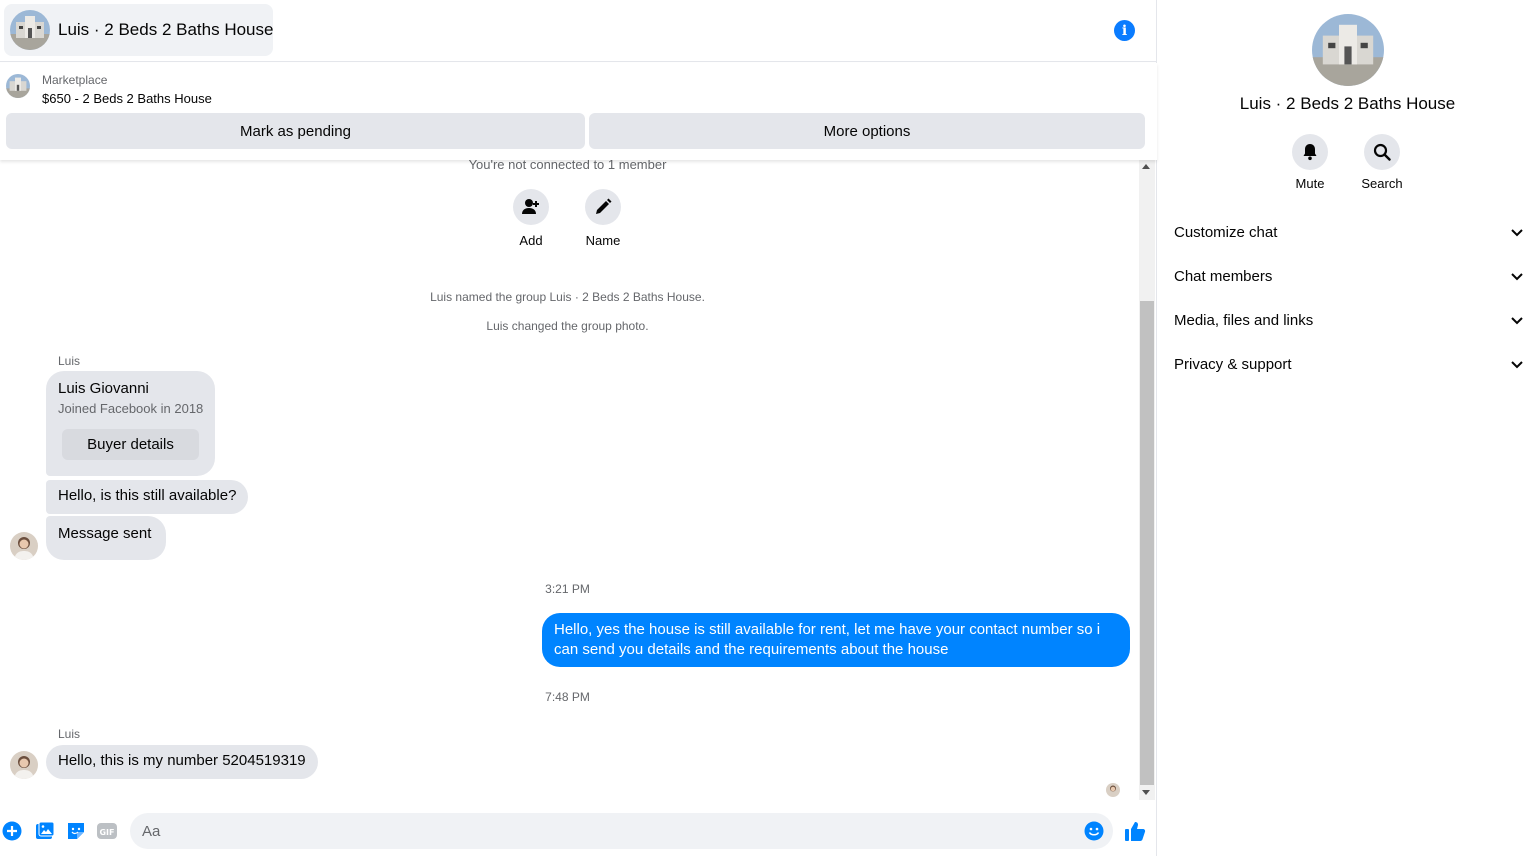 The width and height of the screenshot is (1537, 856). I want to click on chat-header: Luis · 2 Beds 2 Baths House i, so click(578, 31).